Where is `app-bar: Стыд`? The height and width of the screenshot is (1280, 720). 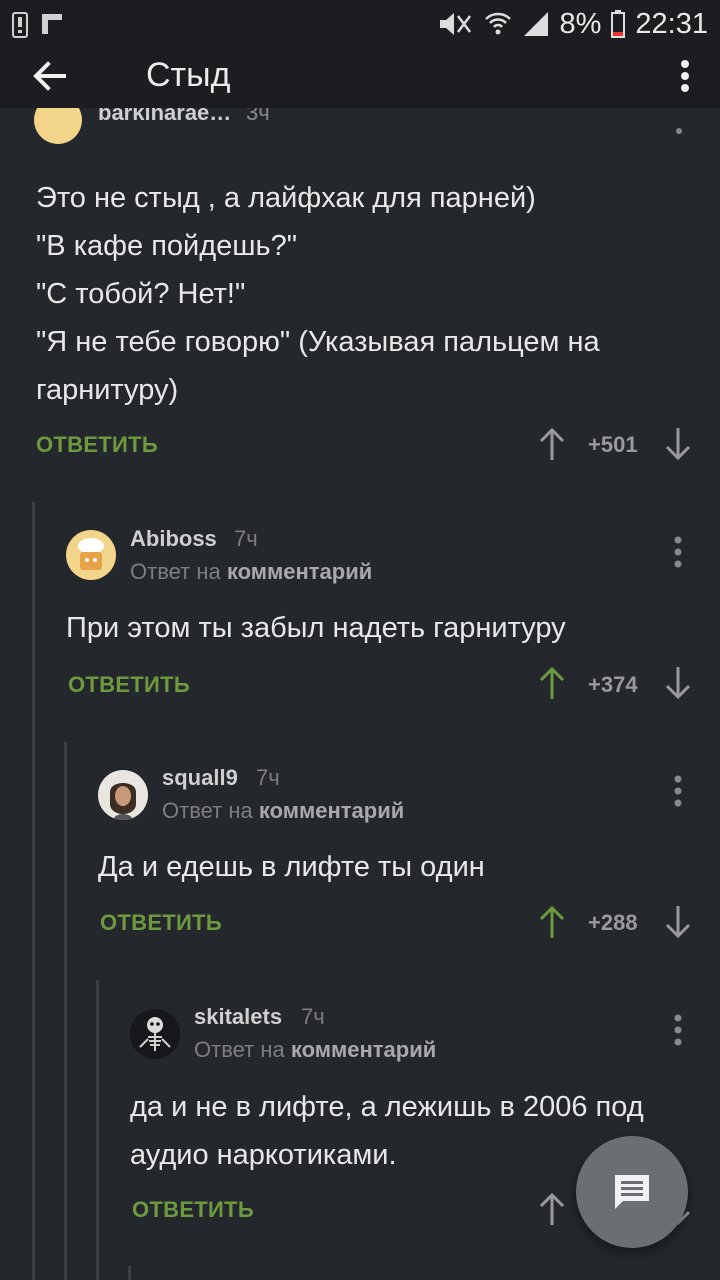
app-bar: Стыд is located at coordinates (360, 78).